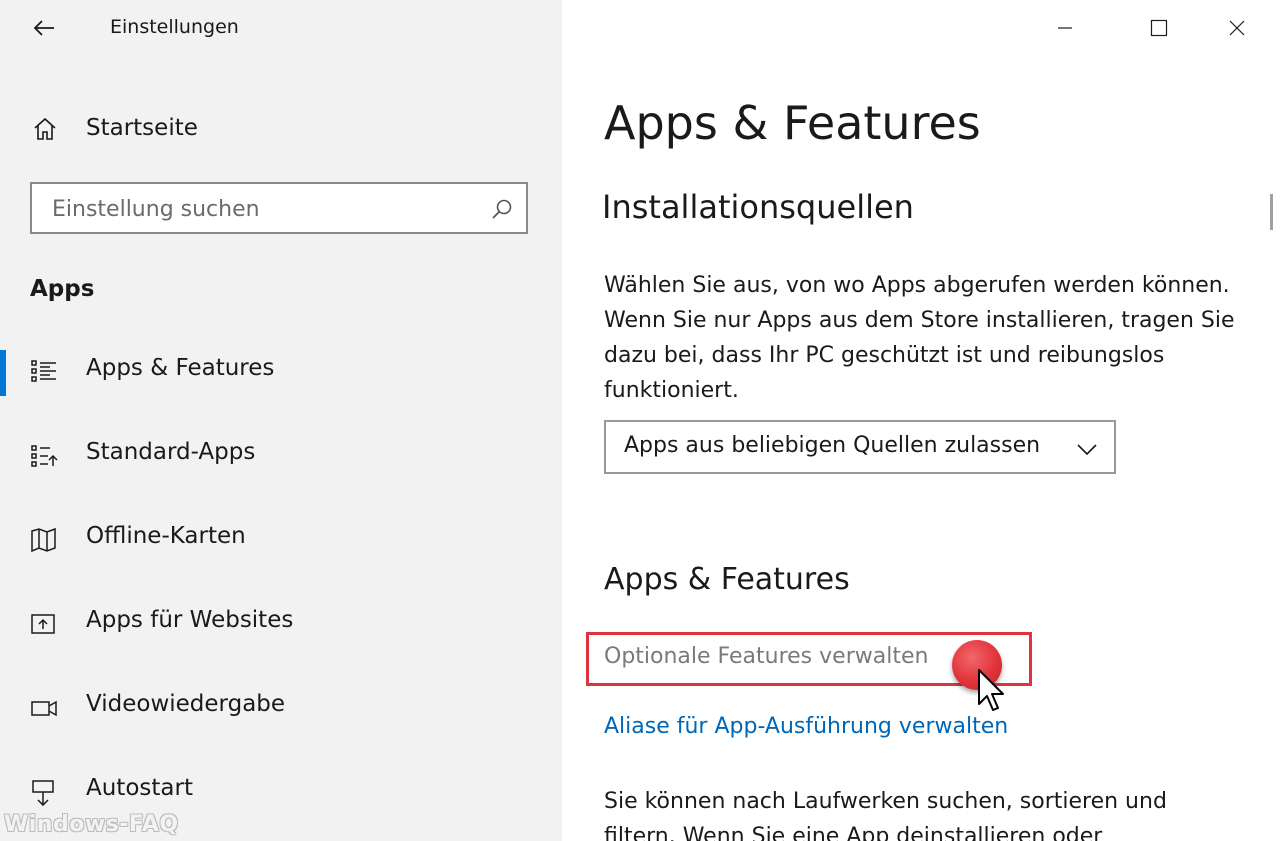 This screenshot has height=841, width=1280. What do you see at coordinates (766, 656) in the screenshot?
I see `optional-features-link: Optionale Features verwalten` at bounding box center [766, 656].